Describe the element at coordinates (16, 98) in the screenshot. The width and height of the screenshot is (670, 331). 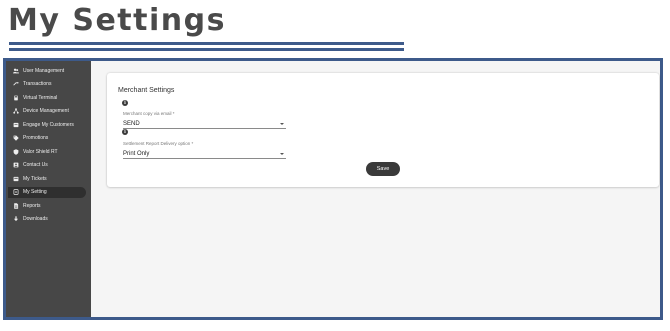
I see `terminal-icon` at that location.